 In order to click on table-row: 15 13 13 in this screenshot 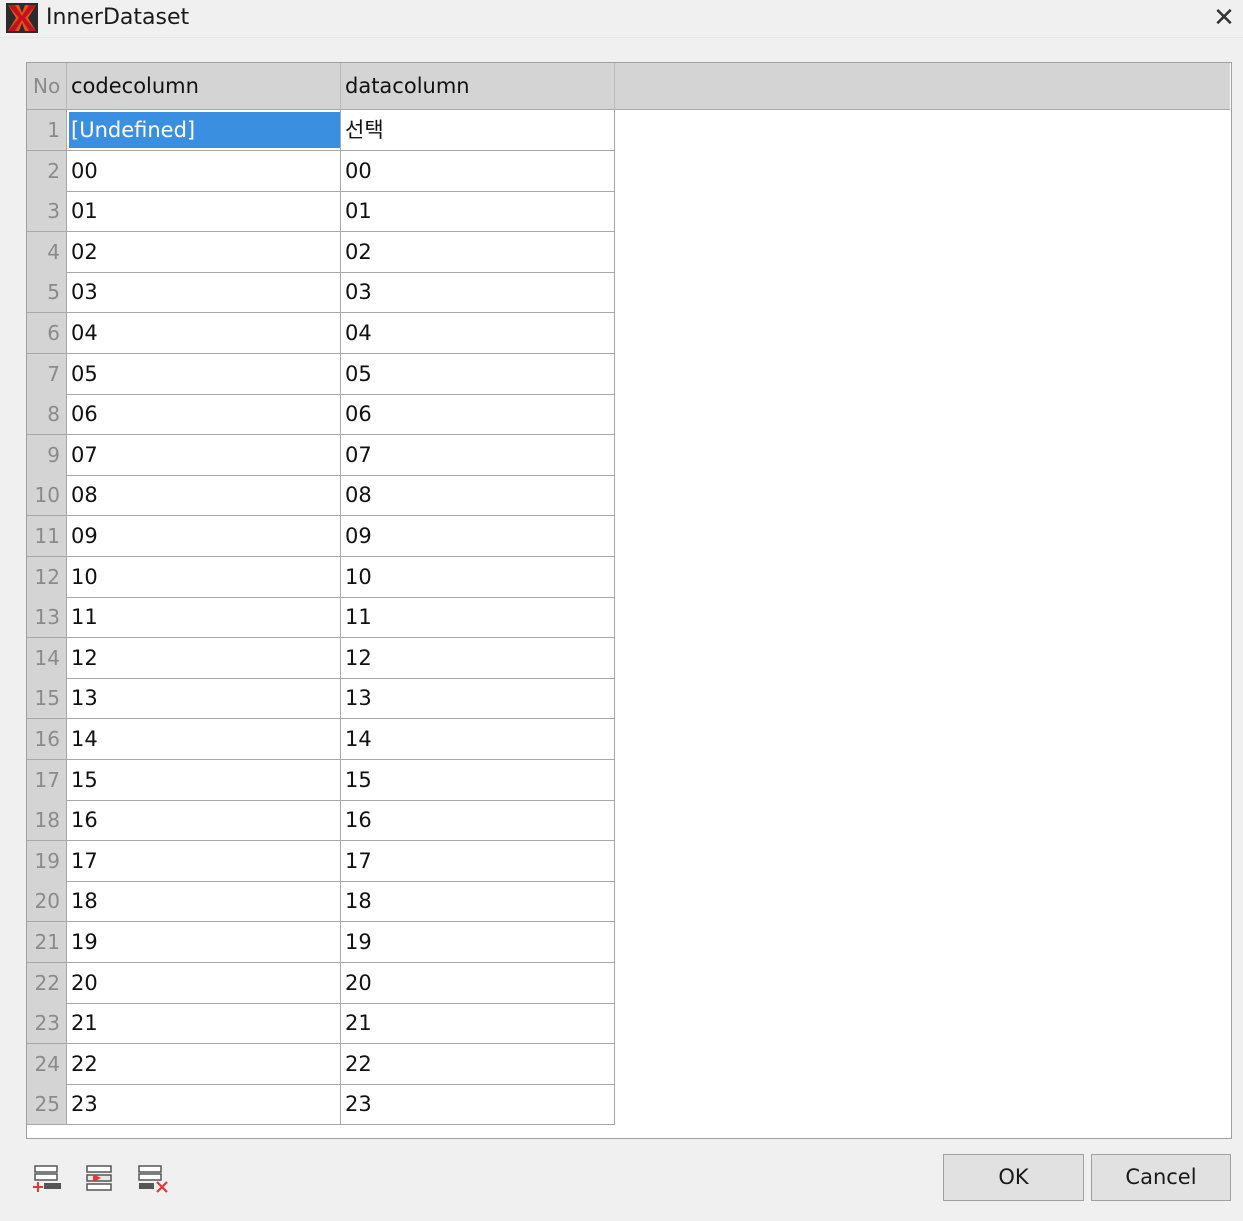, I will do `click(321, 699)`.